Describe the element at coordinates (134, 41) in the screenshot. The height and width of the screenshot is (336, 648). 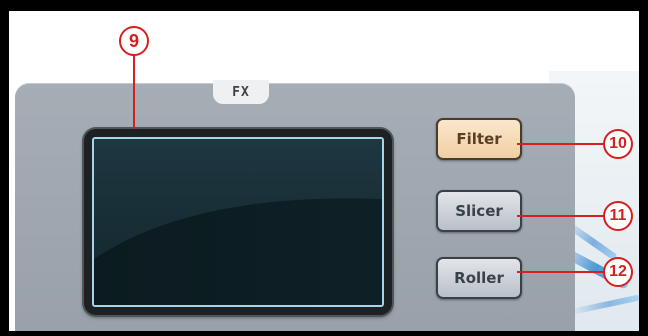
I see `callout-9: 9` at that location.